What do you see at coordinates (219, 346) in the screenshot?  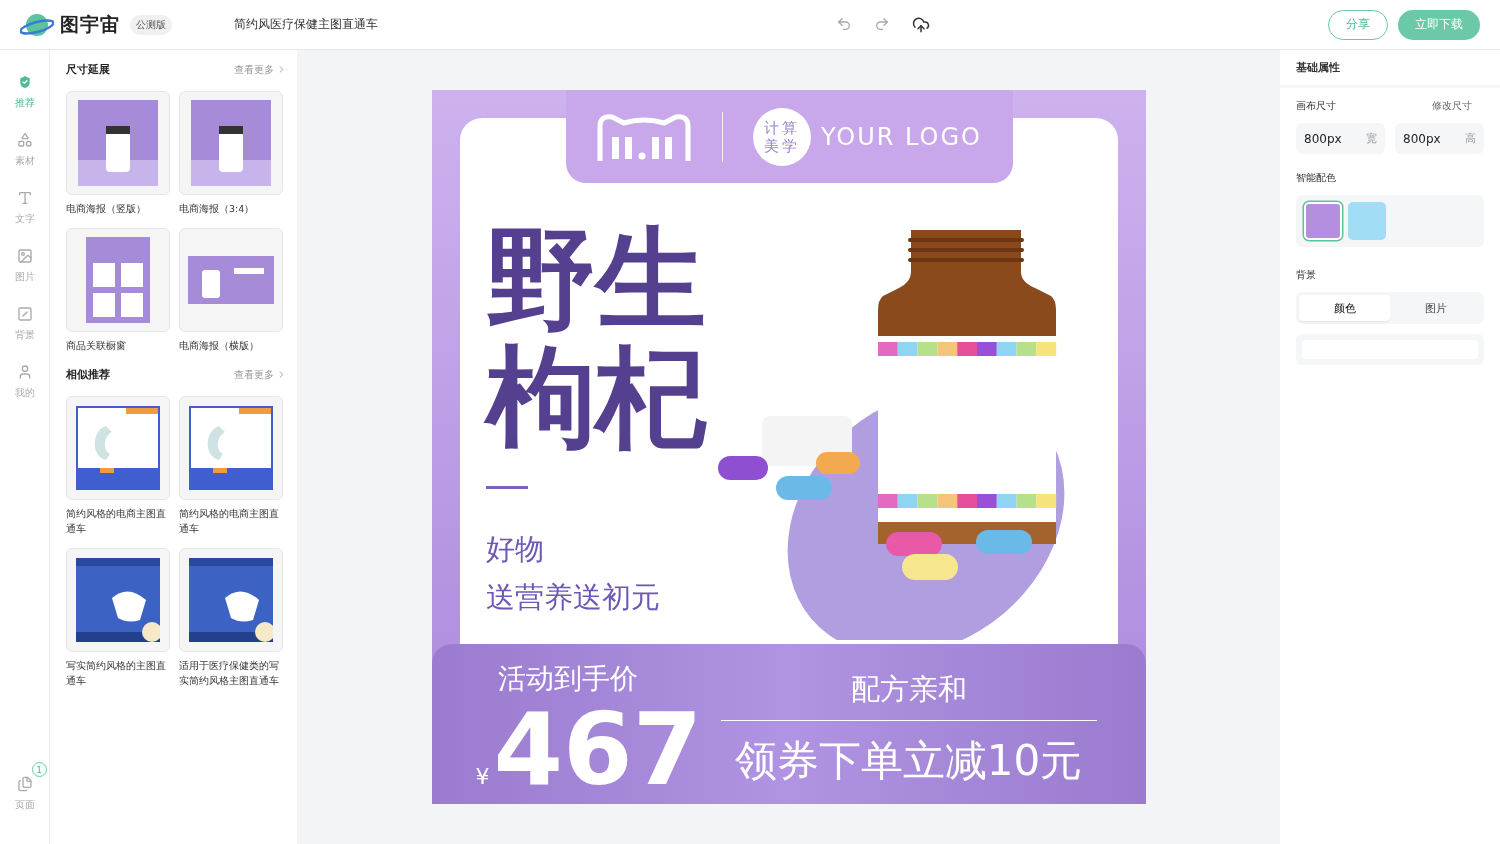 I see `template-title: 电商海报（横版）` at bounding box center [219, 346].